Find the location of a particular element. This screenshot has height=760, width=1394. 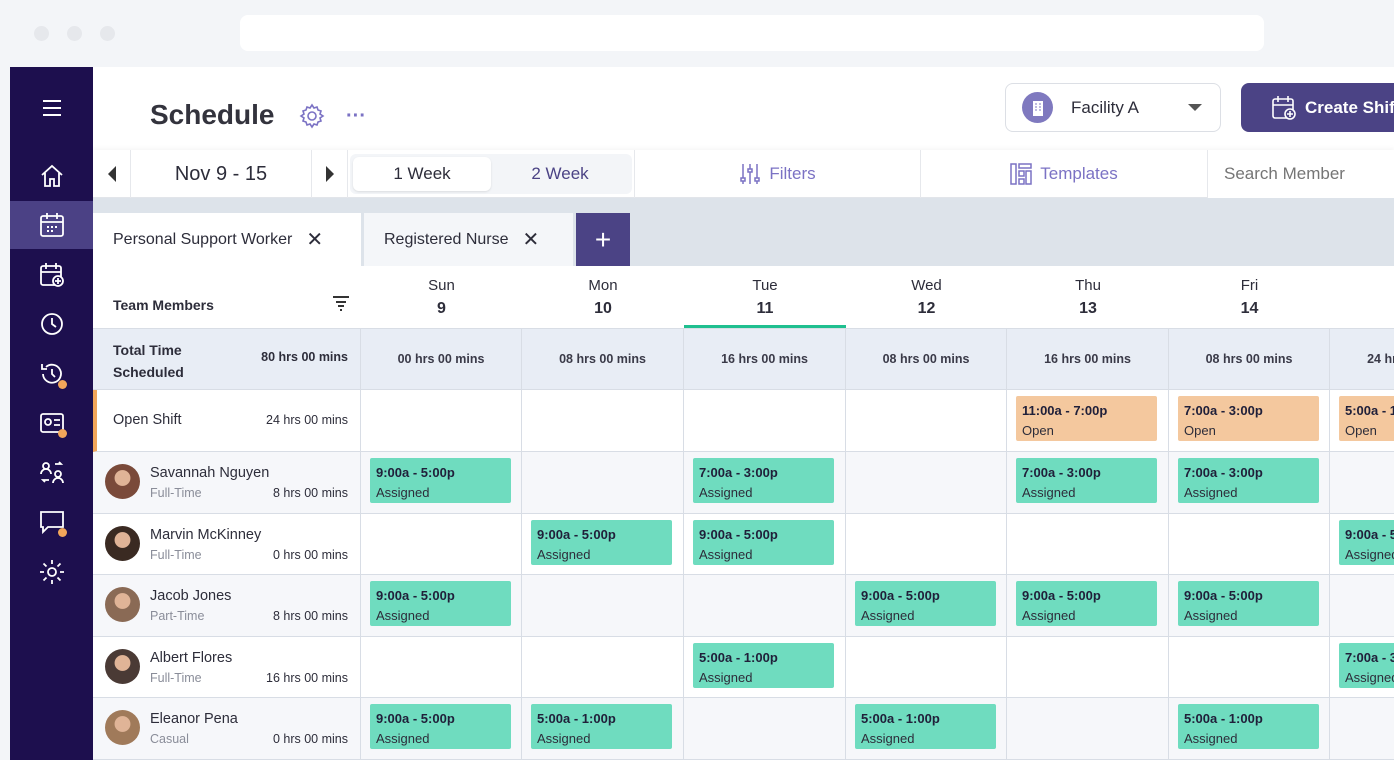

settings-icon is located at coordinates (51, 572).